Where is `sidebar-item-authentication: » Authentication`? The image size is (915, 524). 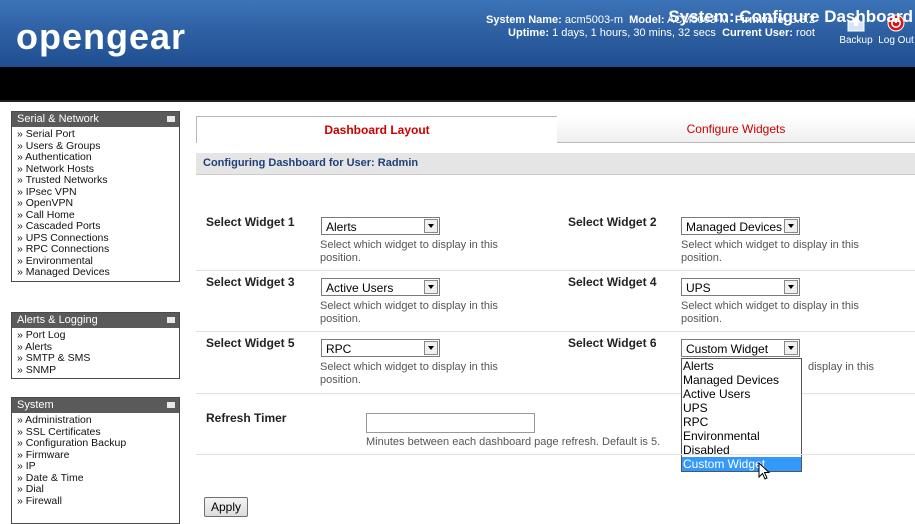 sidebar-item-authentication: » Authentication is located at coordinates (98, 157).